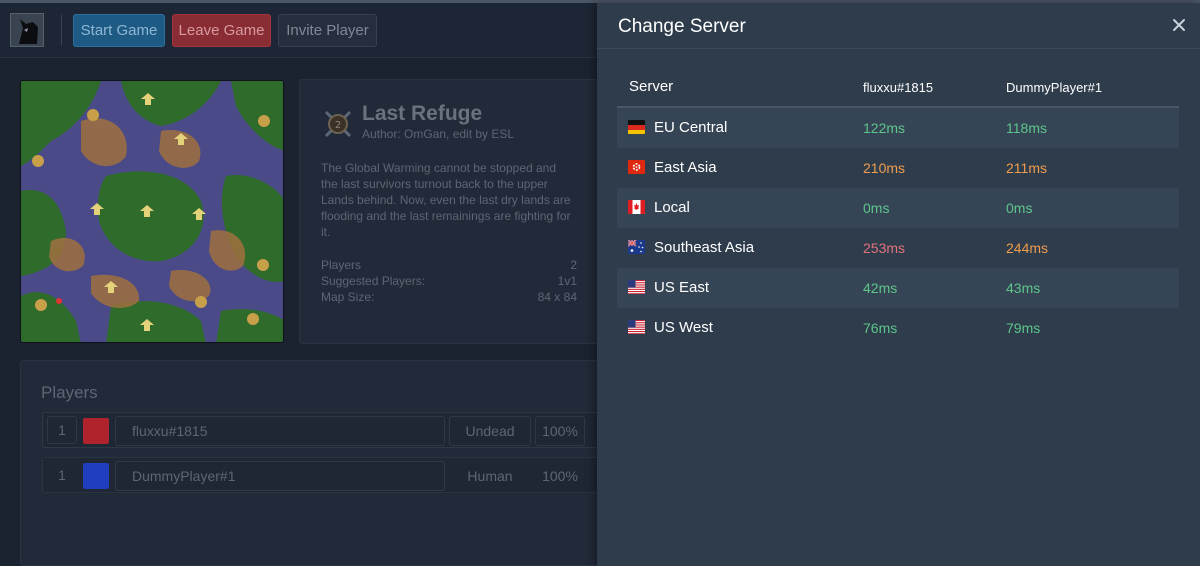  What do you see at coordinates (651, 86) in the screenshot?
I see `column-header-server: Server` at bounding box center [651, 86].